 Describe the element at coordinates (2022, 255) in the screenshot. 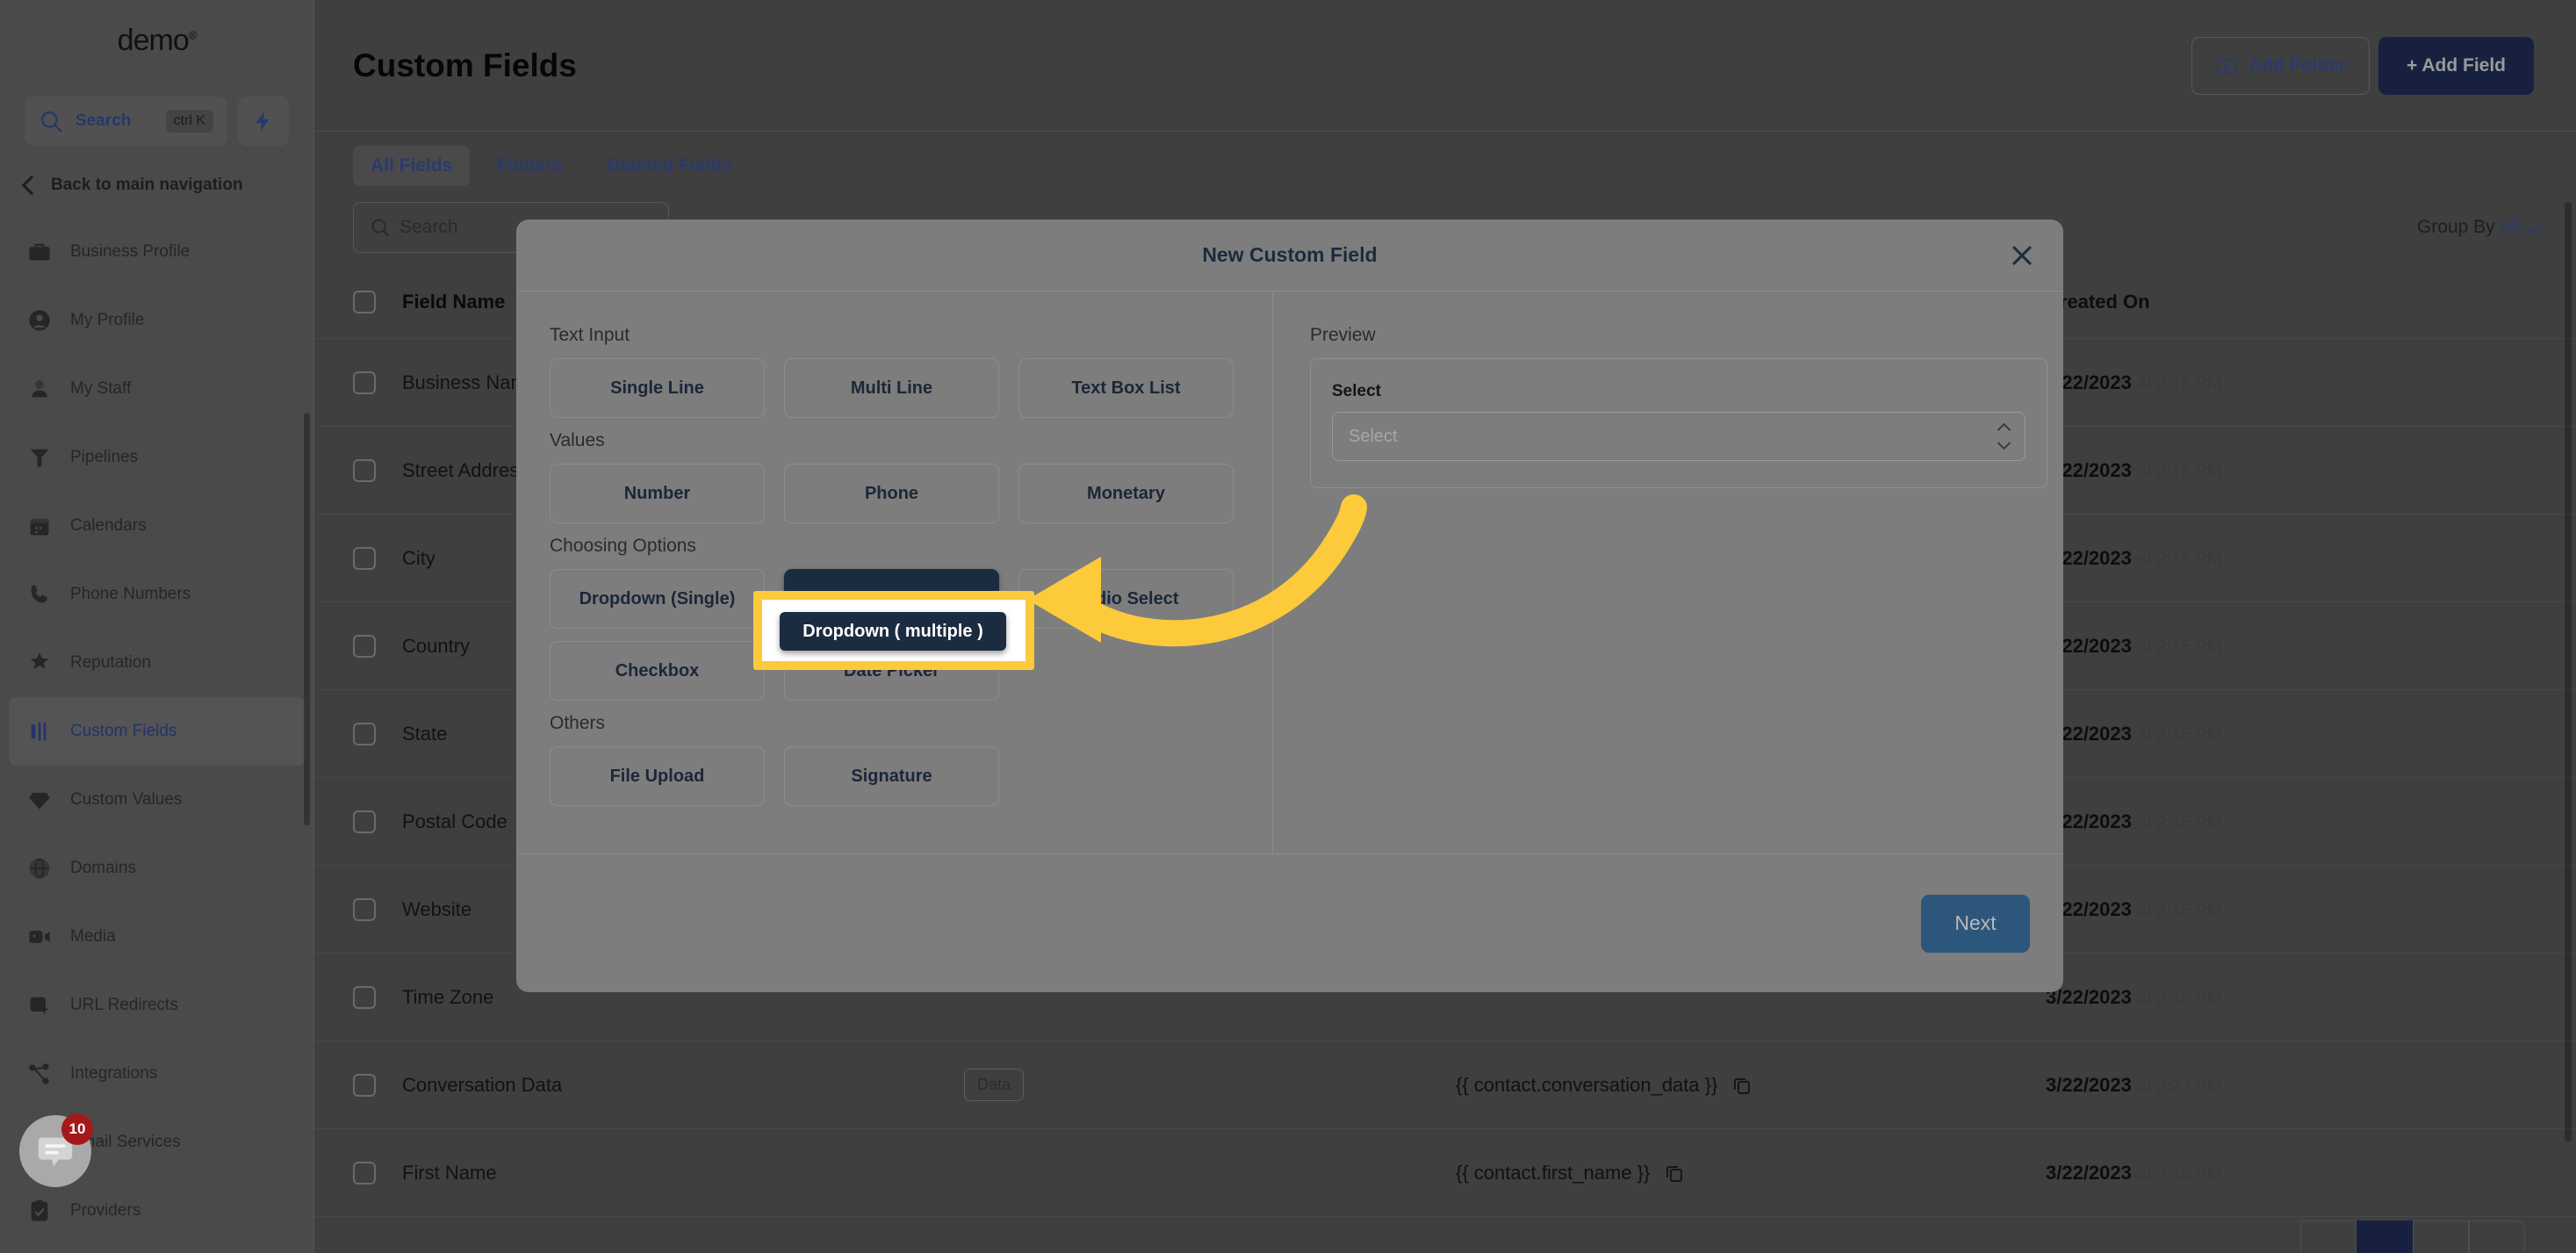

I see `close-icon` at that location.